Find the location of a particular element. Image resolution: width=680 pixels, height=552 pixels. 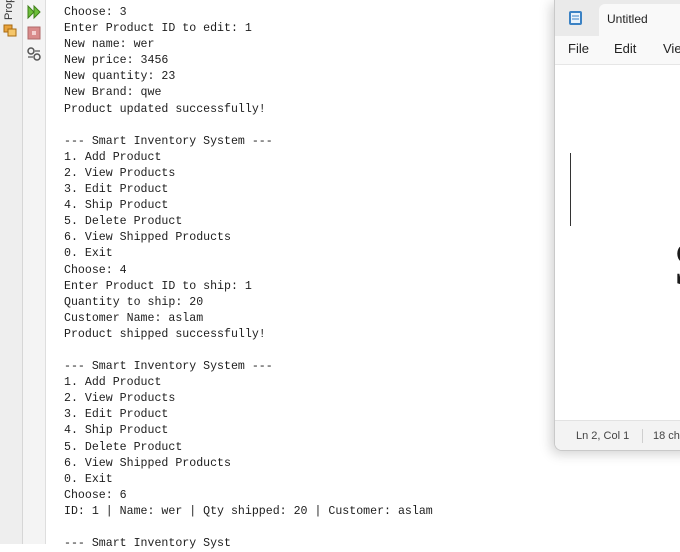

console-line: Choose: 6 is located at coordinates (95, 495).